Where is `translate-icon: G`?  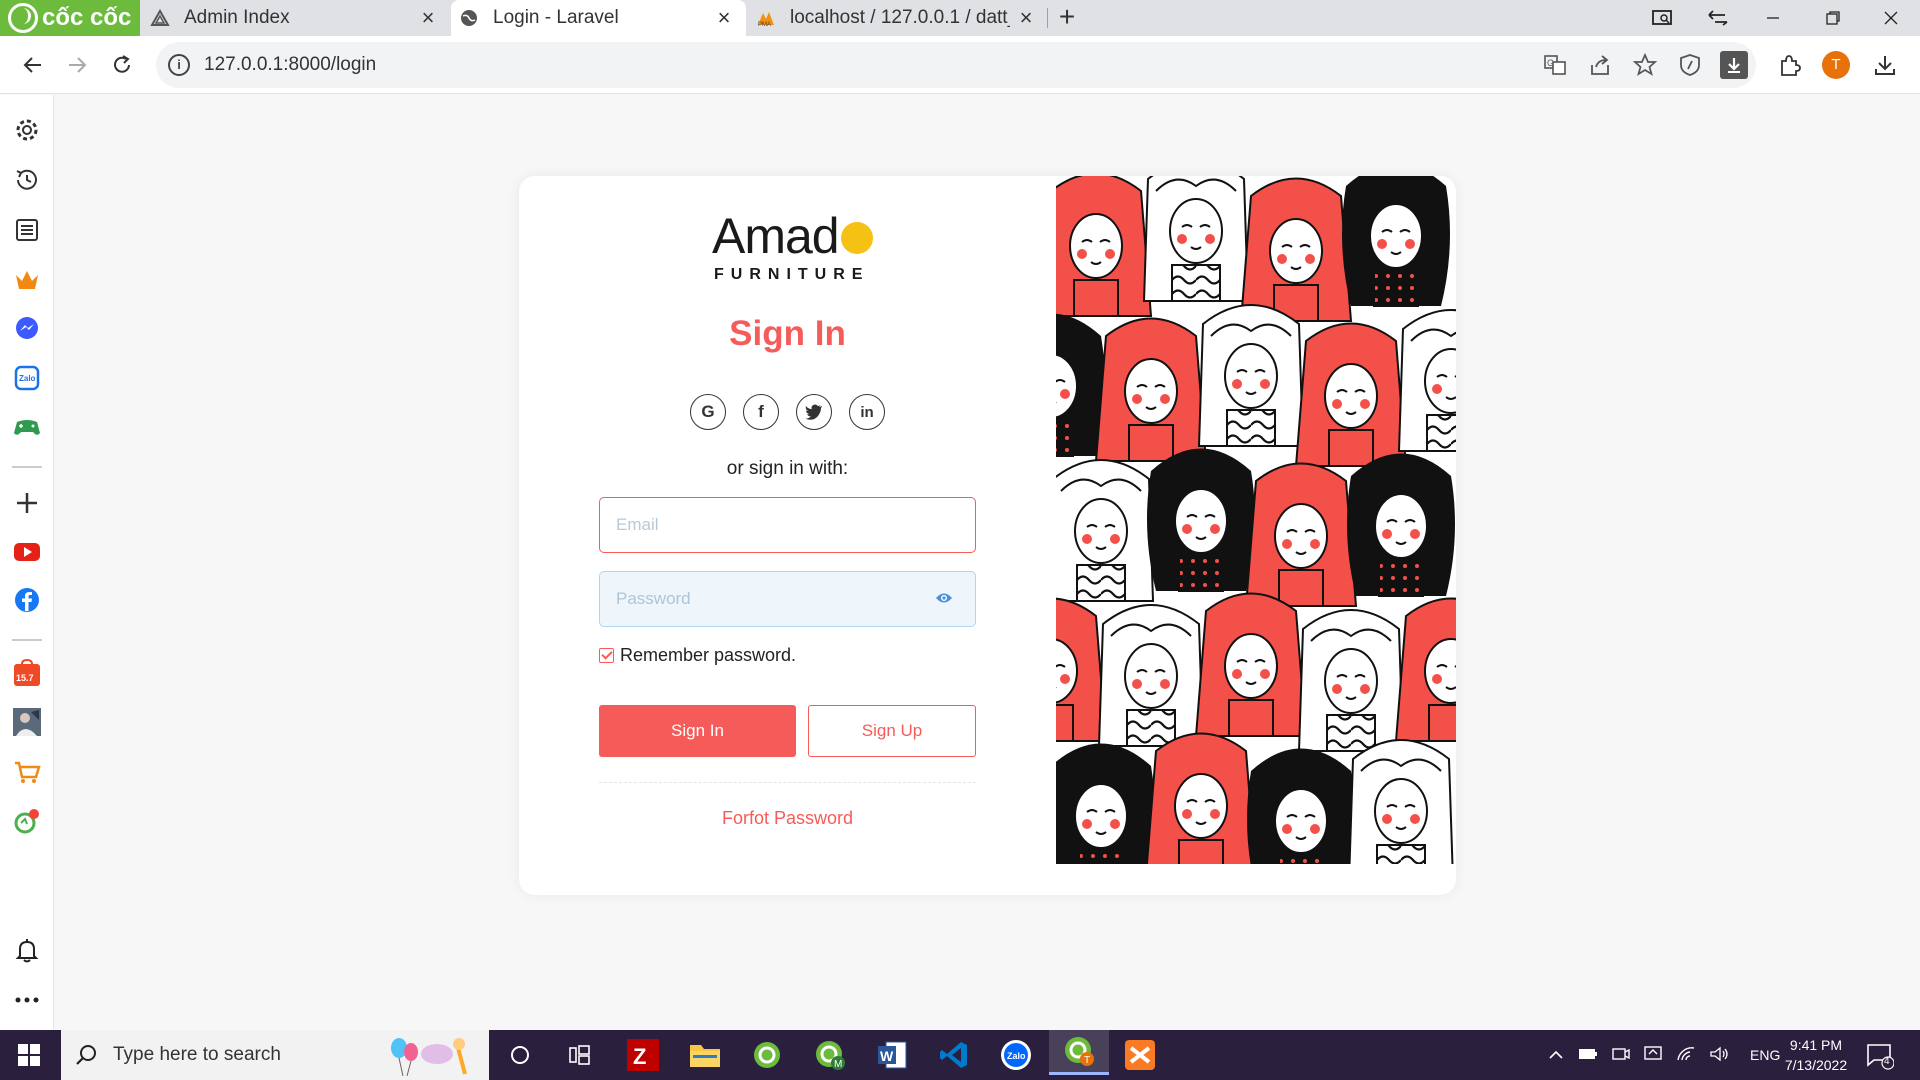 translate-icon: G is located at coordinates (1555, 65).